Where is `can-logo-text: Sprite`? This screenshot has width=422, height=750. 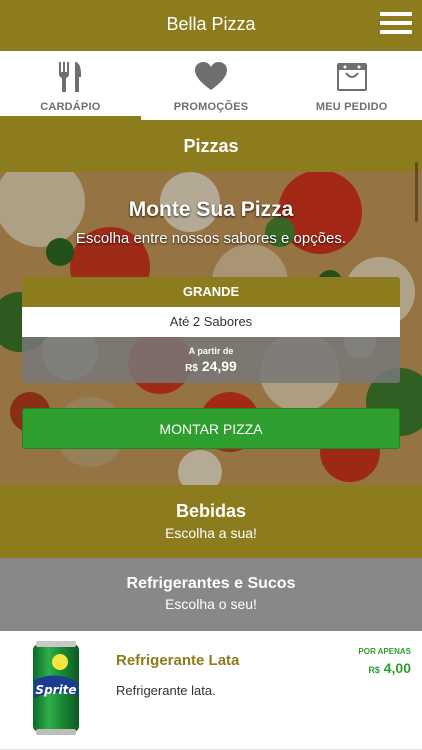 can-logo-text: Sprite is located at coordinates (55, 690).